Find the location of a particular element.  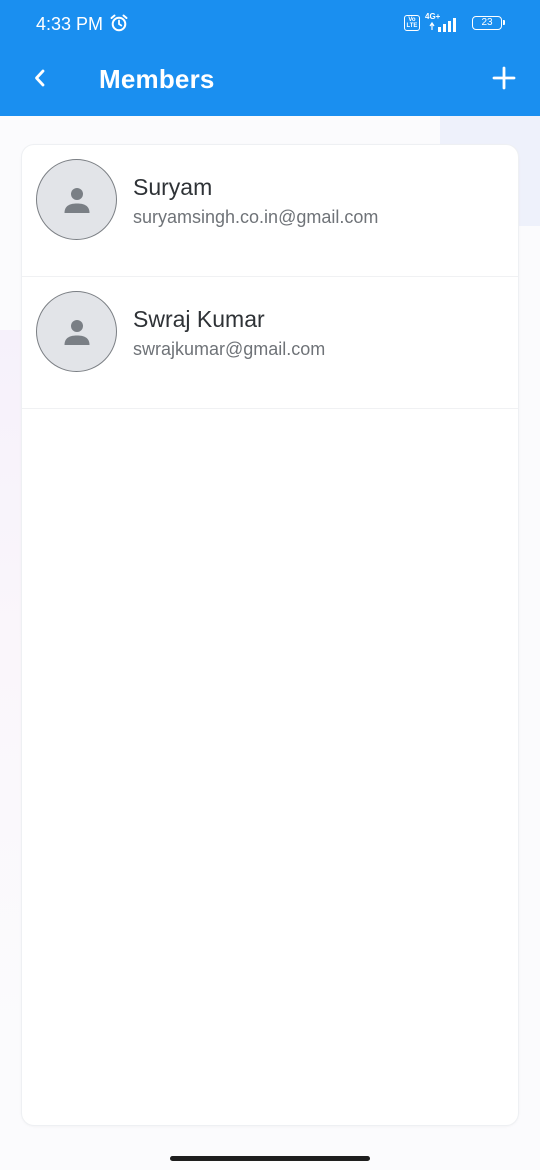

battery-level: 23 is located at coordinates (487, 22).